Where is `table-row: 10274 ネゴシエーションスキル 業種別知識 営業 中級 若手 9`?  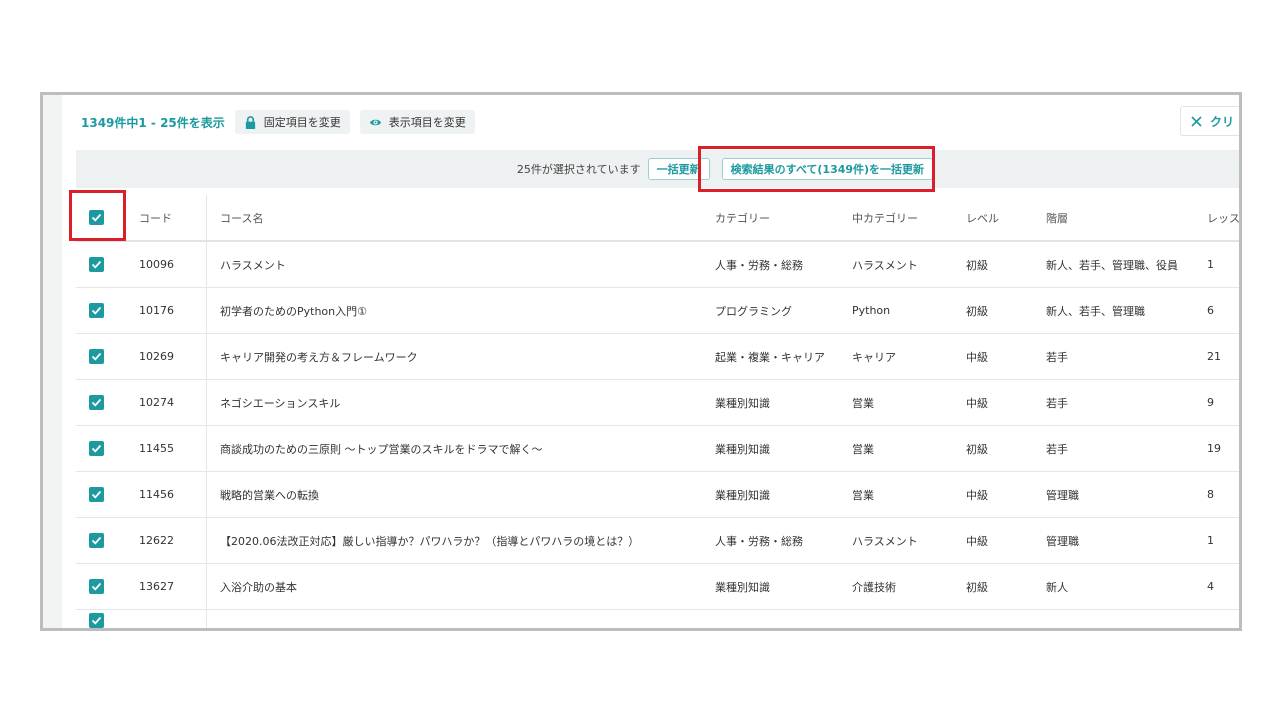
table-row: 10274 ネゴシエーションスキル 業種別知識 営業 中級 若手 9 is located at coordinates (657, 402).